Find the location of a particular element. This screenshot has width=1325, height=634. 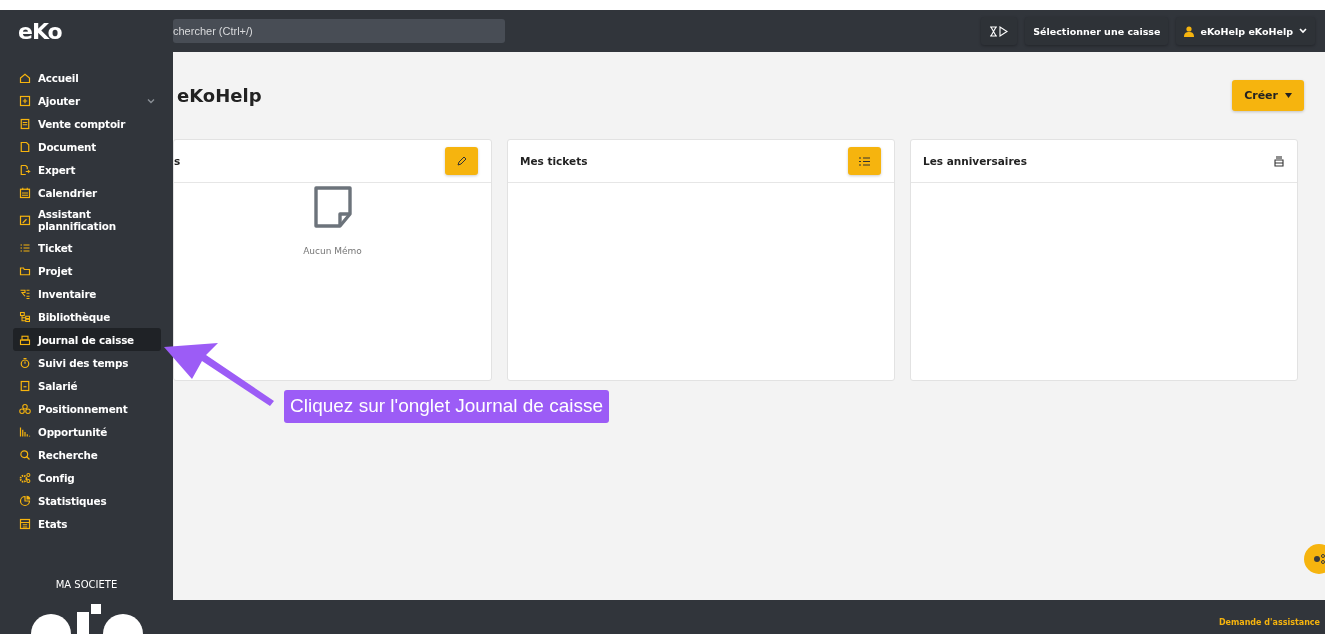

card-title: Mes tickets is located at coordinates (554, 161).